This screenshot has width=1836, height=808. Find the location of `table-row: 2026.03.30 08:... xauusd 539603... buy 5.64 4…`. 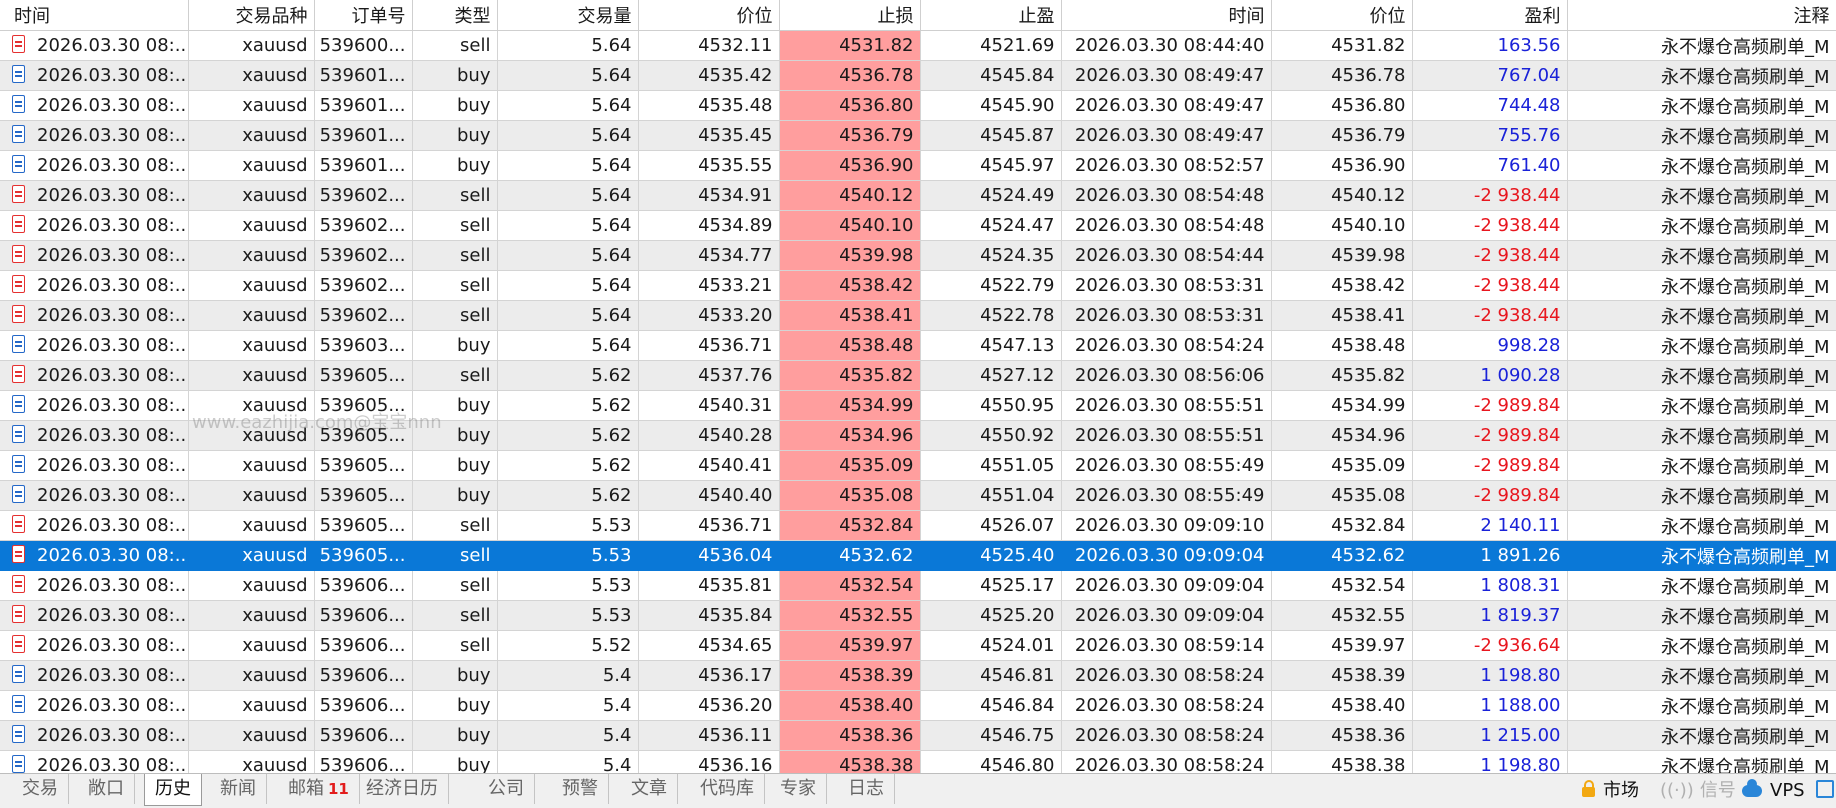

table-row: 2026.03.30 08:... xauusd 539603... buy 5.64 4… is located at coordinates (918, 345).